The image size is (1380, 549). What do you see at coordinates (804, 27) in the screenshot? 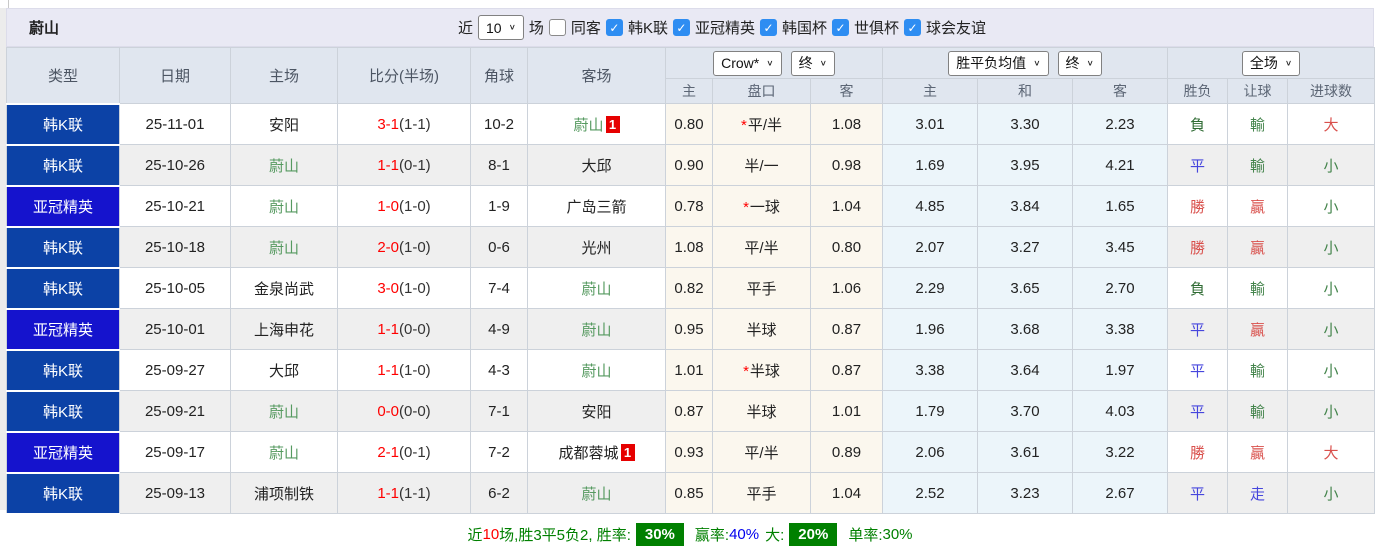
I see `league-label-korea-cup: 韩国杯` at bounding box center [804, 27].